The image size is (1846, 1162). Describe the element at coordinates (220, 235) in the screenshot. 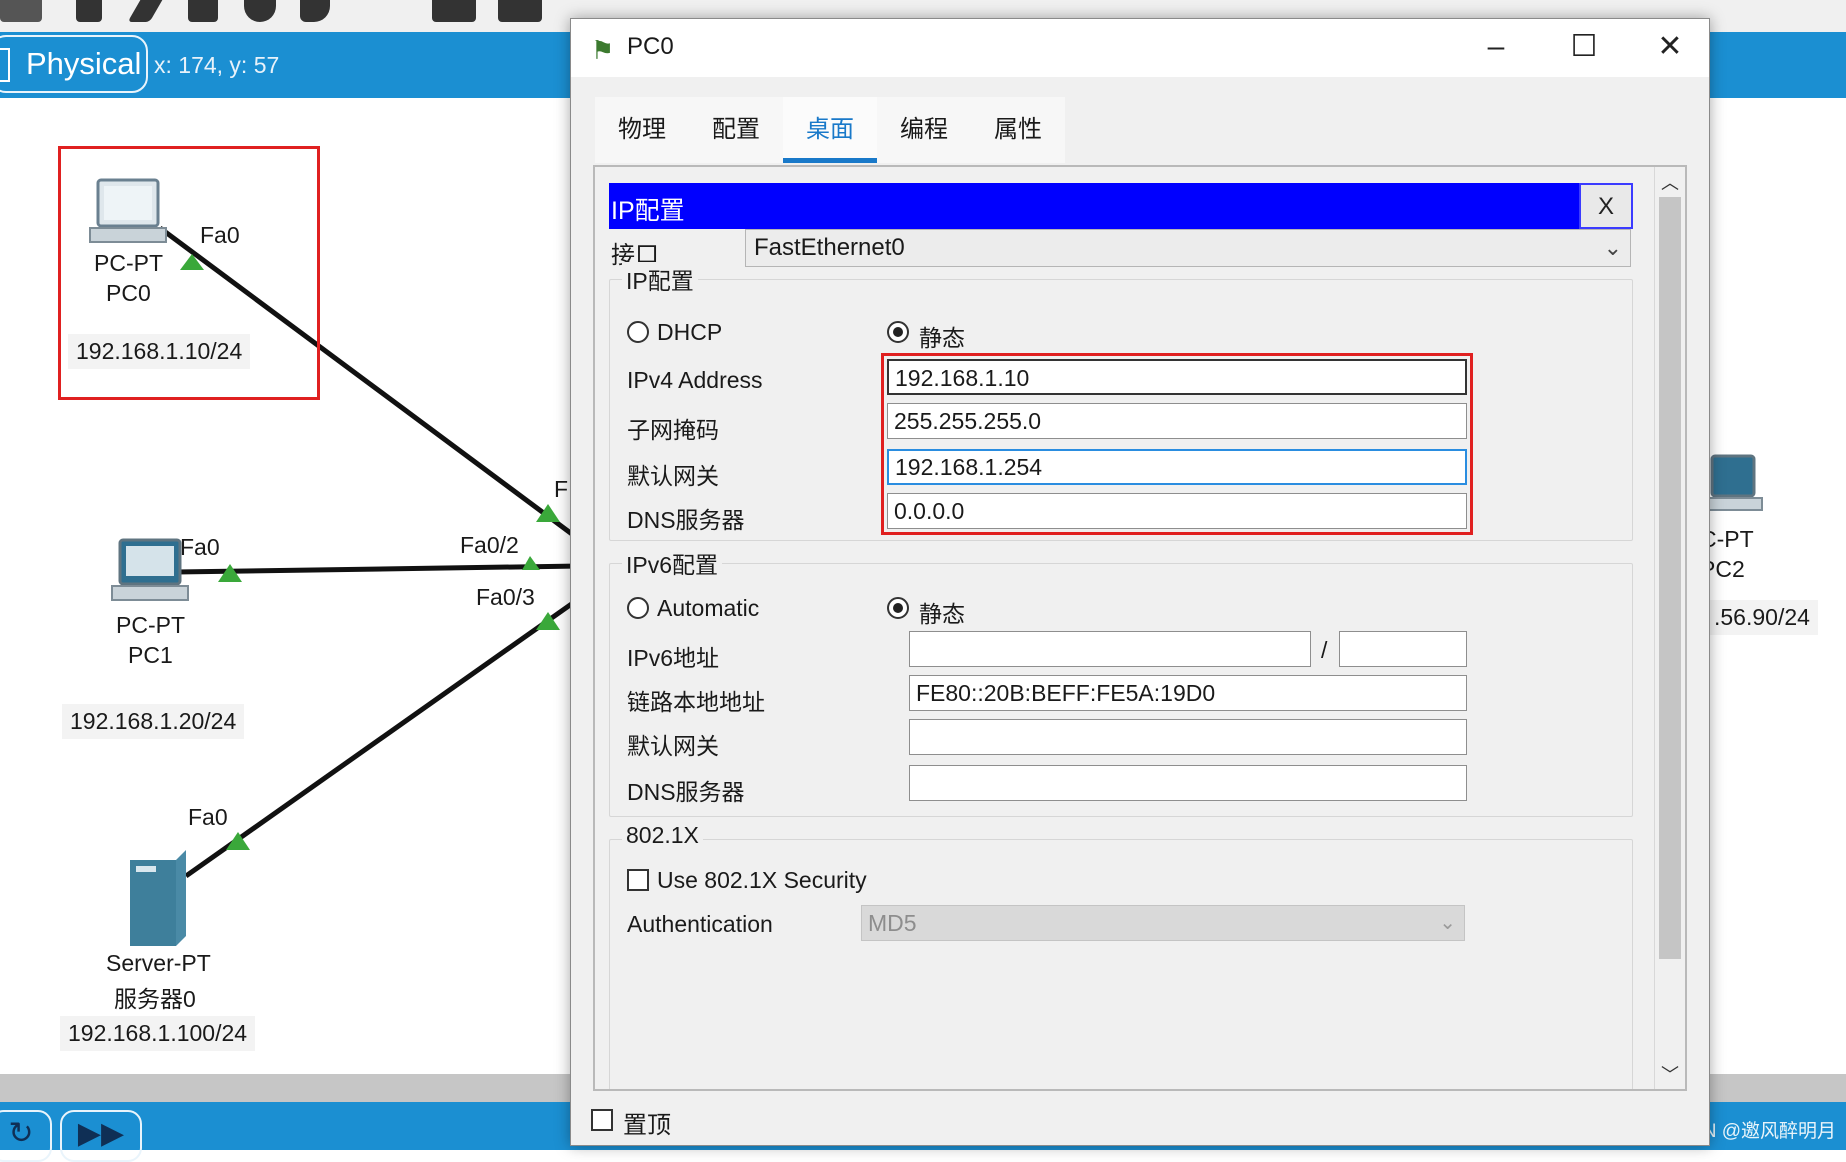

I see `pc0-port-label: Fa0` at that location.